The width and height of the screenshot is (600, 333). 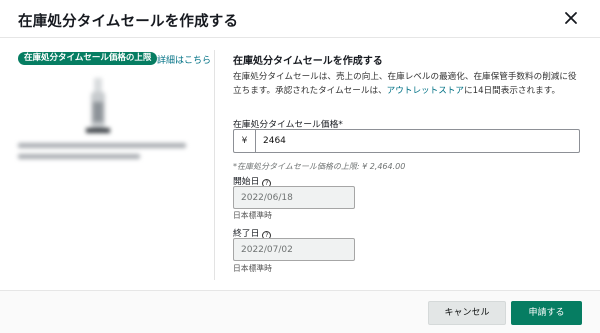 I want to click on outlet-store-link: アウトレットストア, so click(x=425, y=91).